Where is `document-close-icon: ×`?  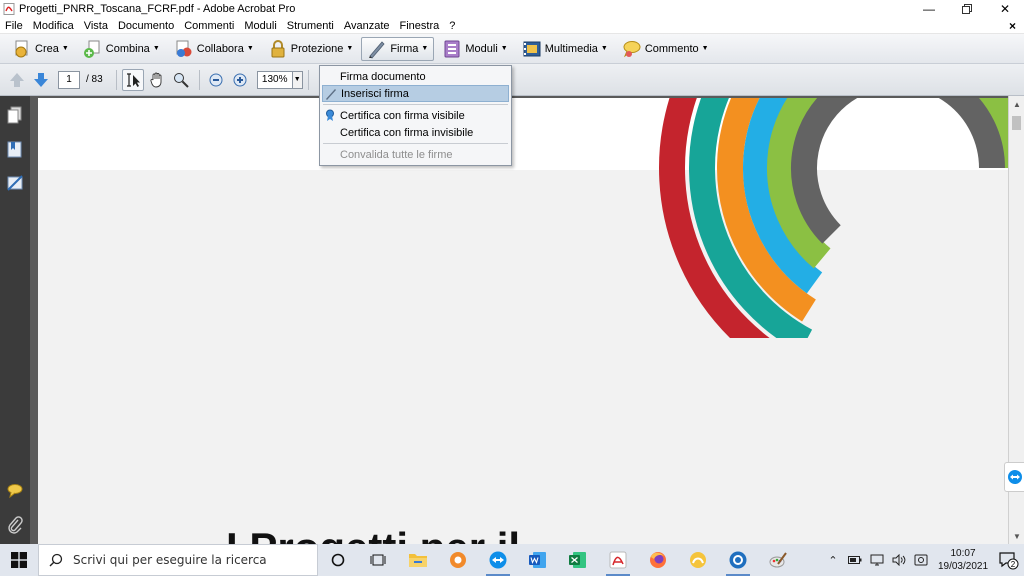
document-close-icon: × is located at coordinates (1012, 26).